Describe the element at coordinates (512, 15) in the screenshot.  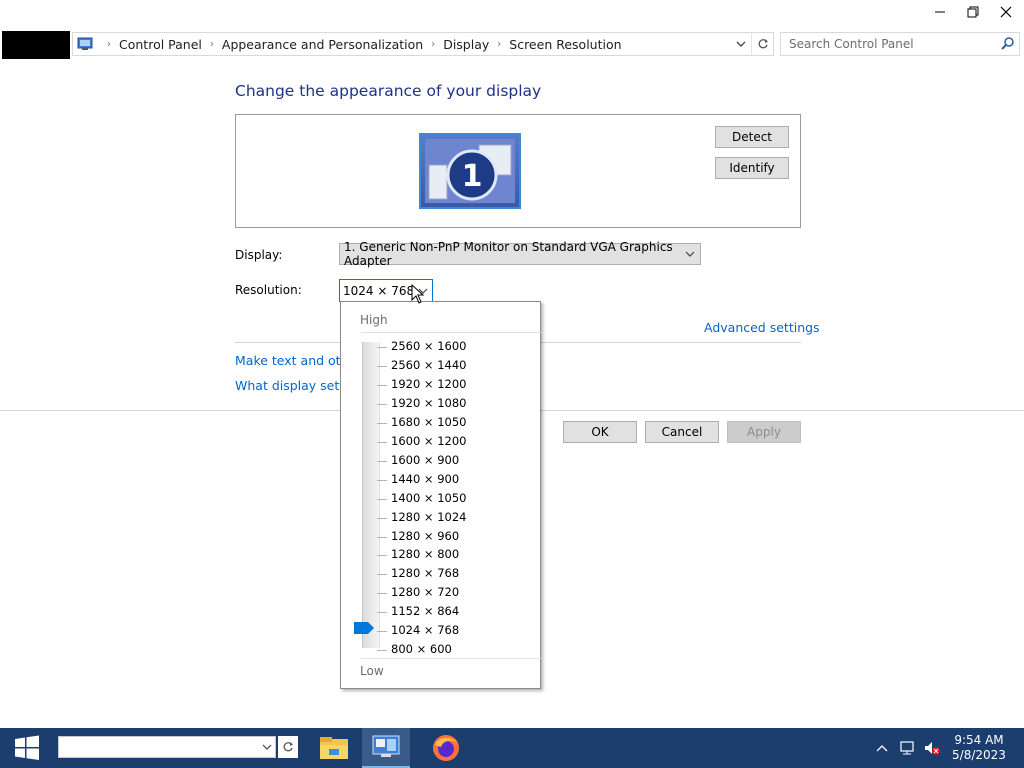
I see `window-title-bar` at that location.